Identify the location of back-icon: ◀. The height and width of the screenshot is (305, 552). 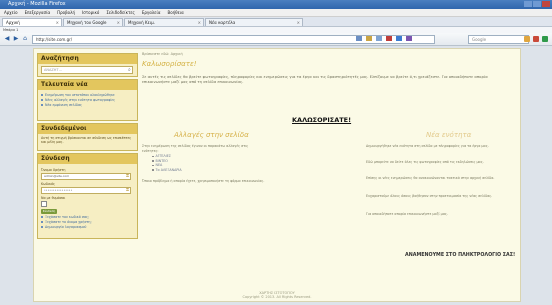
(7, 39).